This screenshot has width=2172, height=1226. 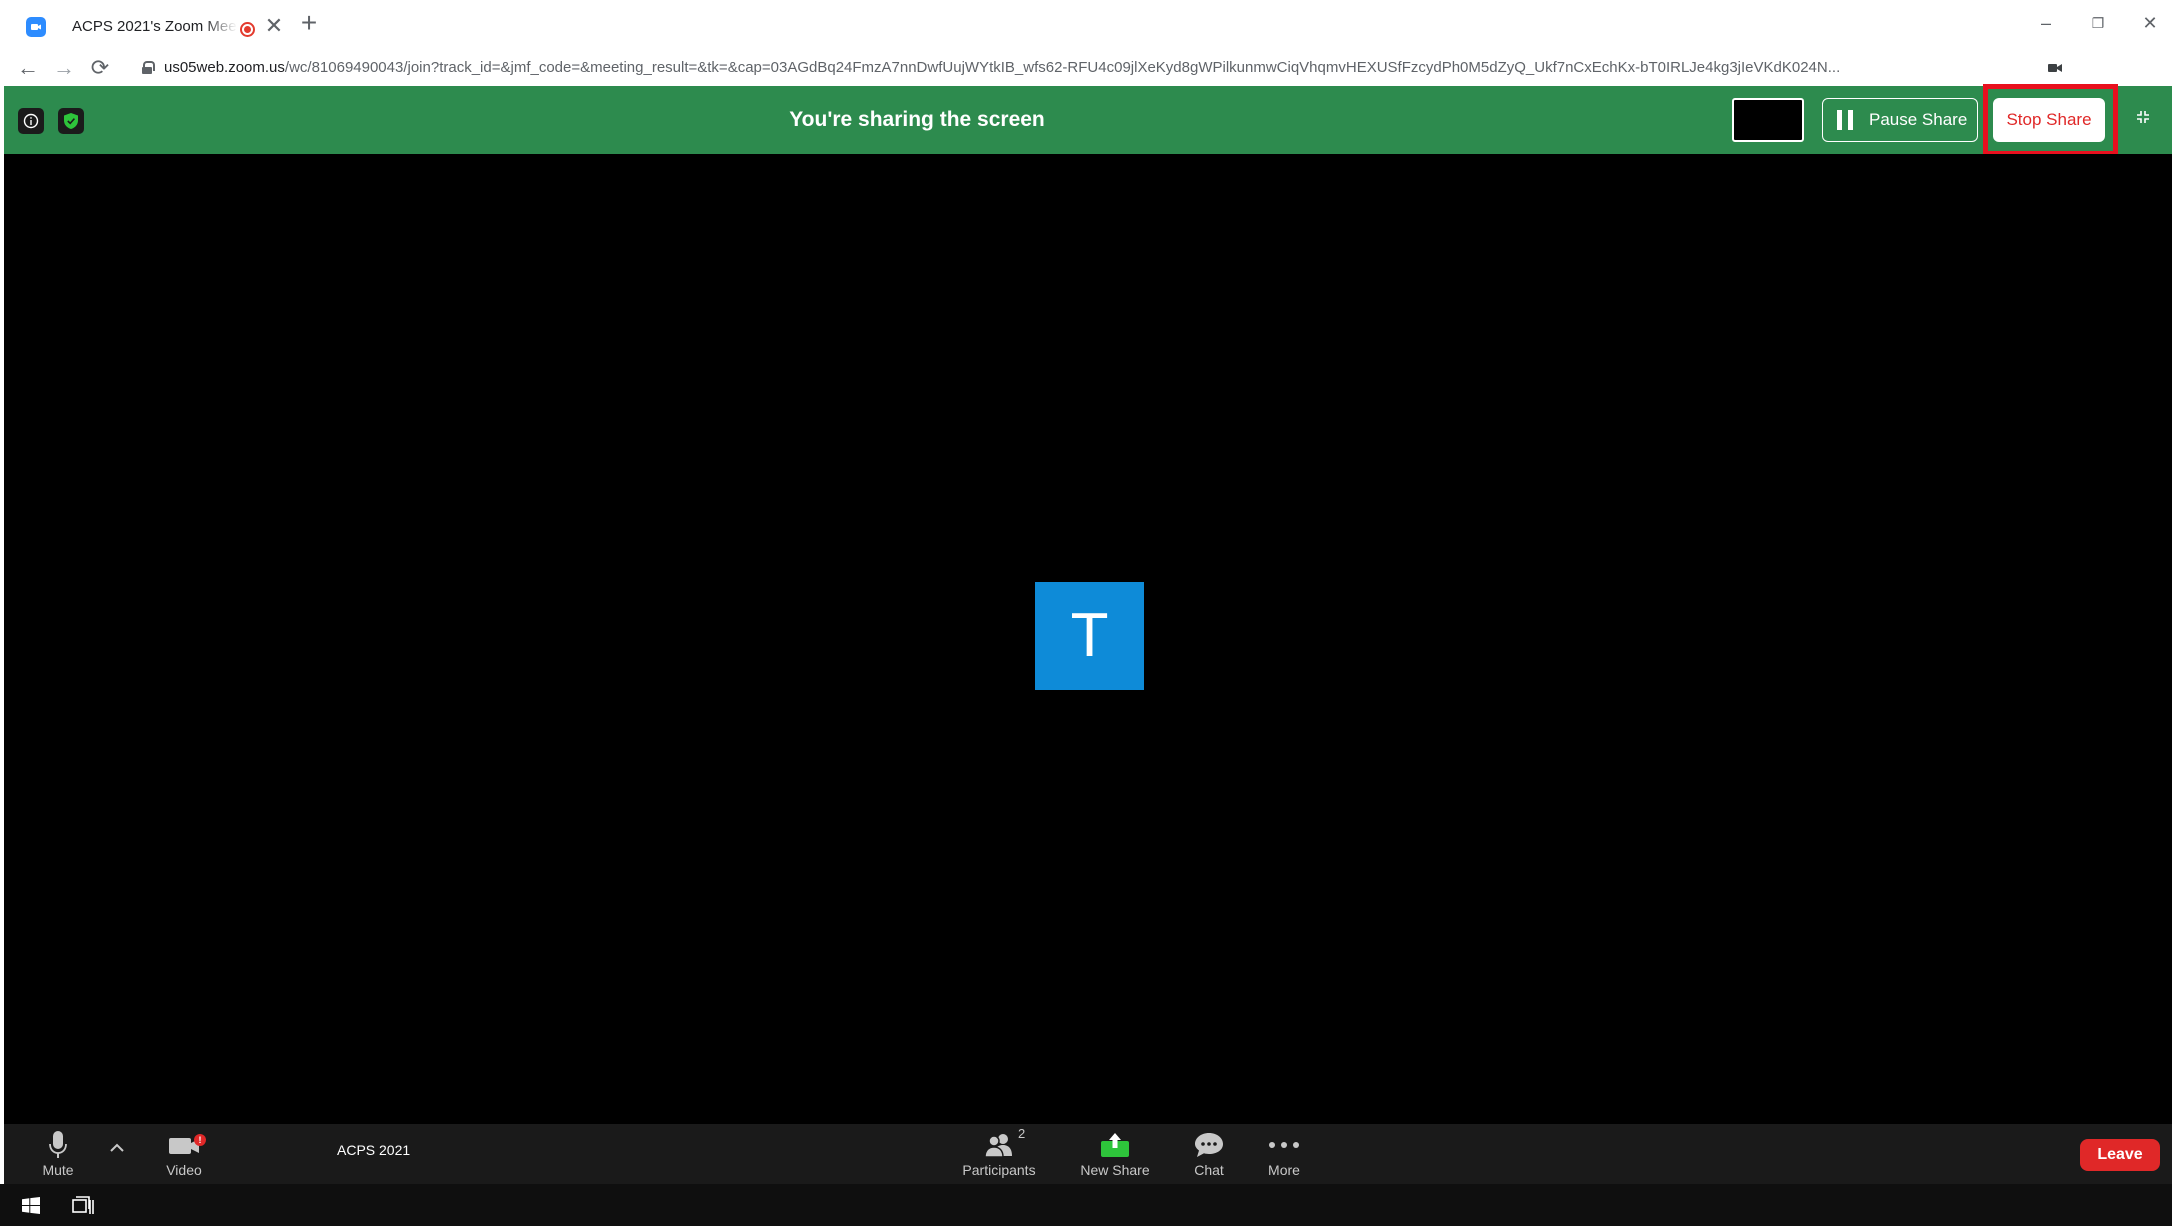 What do you see at coordinates (184, 1145) in the screenshot?
I see `video-camera-icon: !` at bounding box center [184, 1145].